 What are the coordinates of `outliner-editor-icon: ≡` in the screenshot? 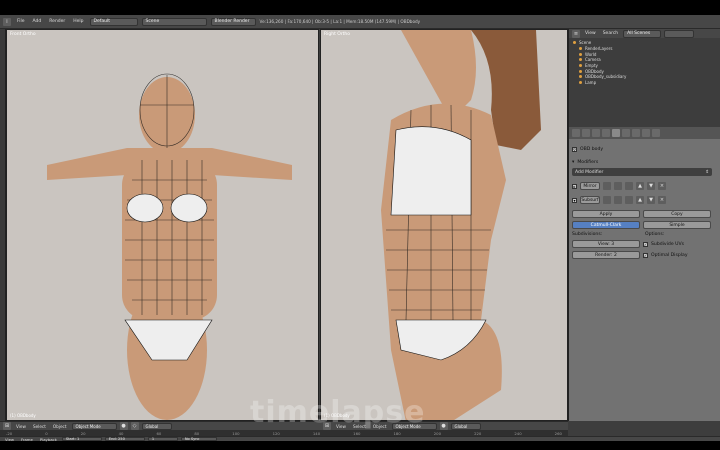 It's located at (576, 33).